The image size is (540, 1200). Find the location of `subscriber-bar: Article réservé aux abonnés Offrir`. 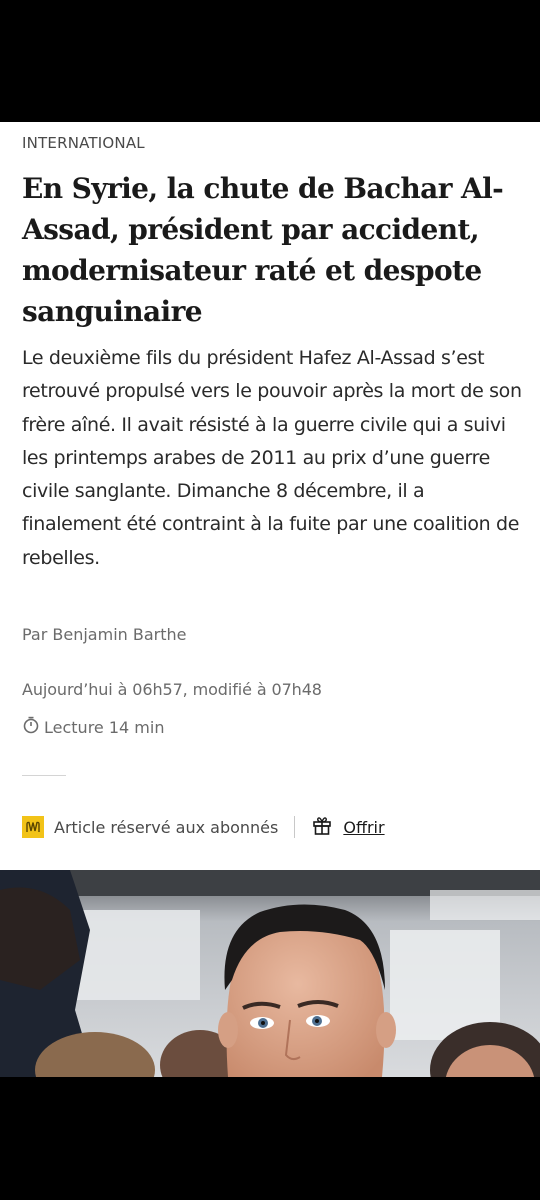

subscriber-bar: Article réservé aux abonnés Offrir is located at coordinates (203, 827).